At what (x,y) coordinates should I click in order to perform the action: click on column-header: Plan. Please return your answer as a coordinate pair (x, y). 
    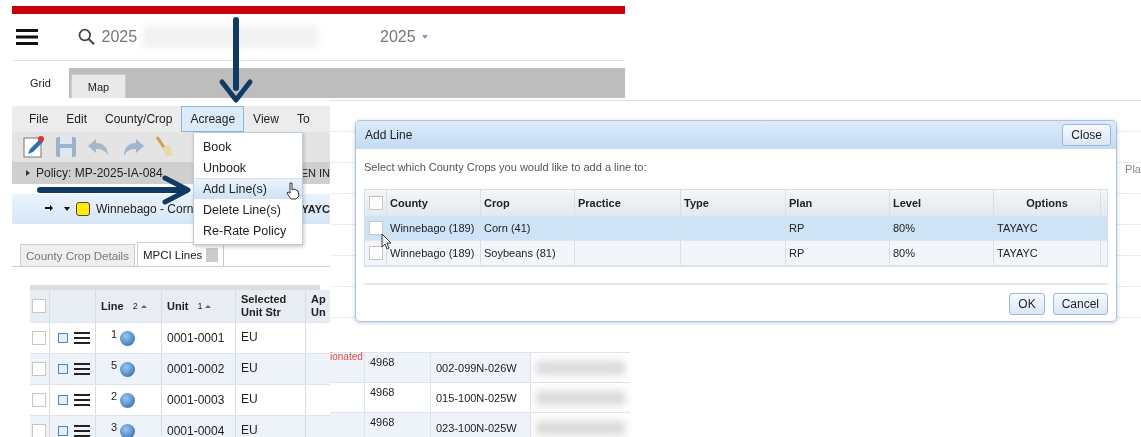
    Looking at the image, I should click on (838, 202).